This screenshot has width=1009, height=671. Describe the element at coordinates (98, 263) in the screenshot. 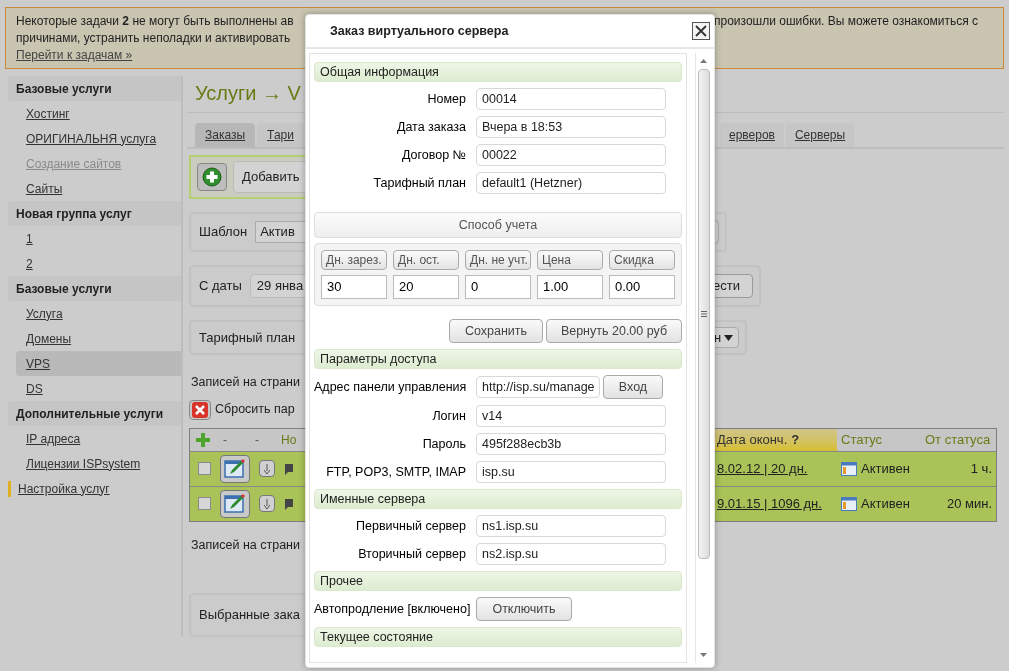

I see `sidebar-item: 2` at that location.